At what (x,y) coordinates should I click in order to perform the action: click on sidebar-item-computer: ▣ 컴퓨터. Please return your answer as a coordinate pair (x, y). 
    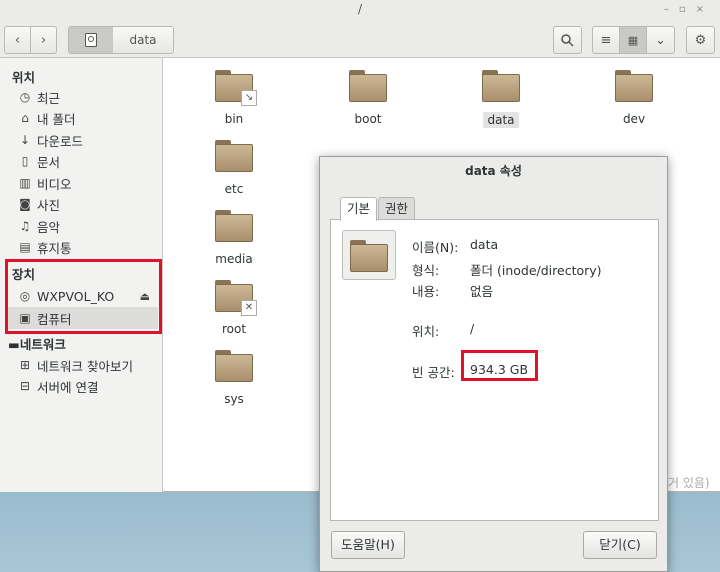
    Looking at the image, I should click on (83, 318).